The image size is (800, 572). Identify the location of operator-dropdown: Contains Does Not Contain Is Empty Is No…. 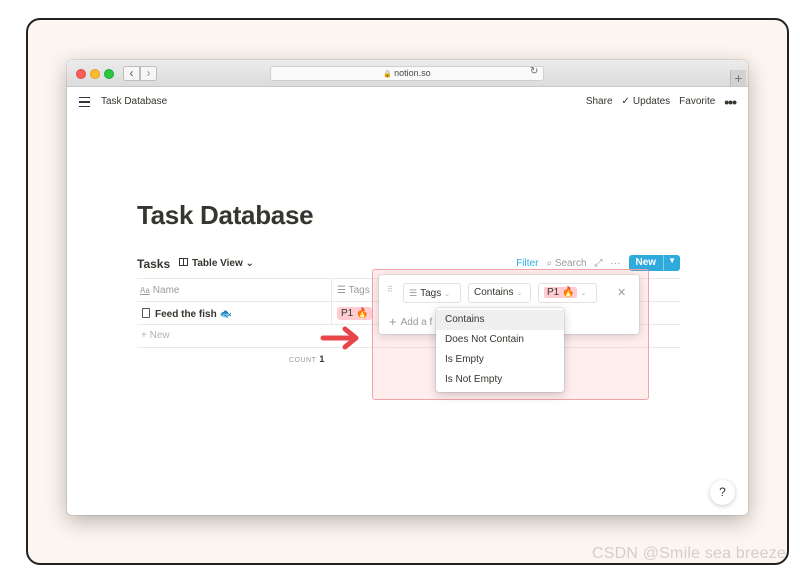
(500, 350).